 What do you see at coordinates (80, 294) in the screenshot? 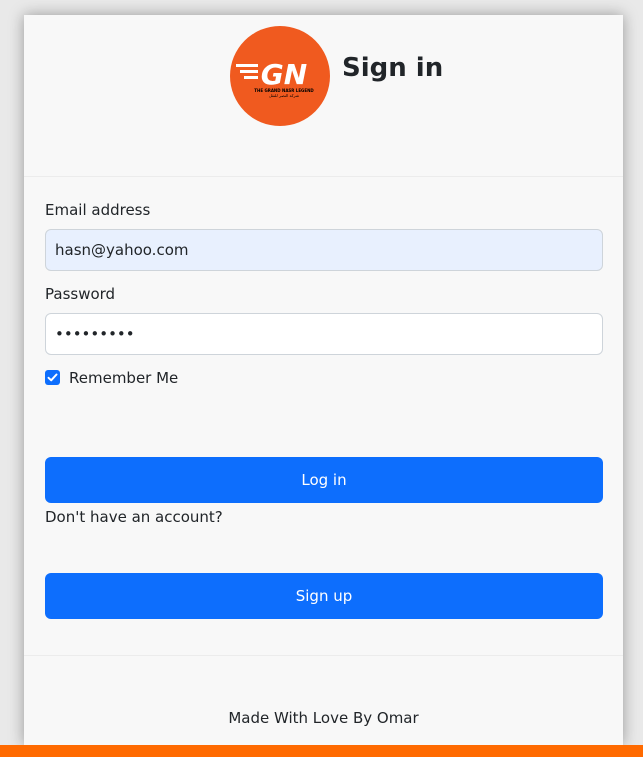
I see `password-label: Password` at bounding box center [80, 294].